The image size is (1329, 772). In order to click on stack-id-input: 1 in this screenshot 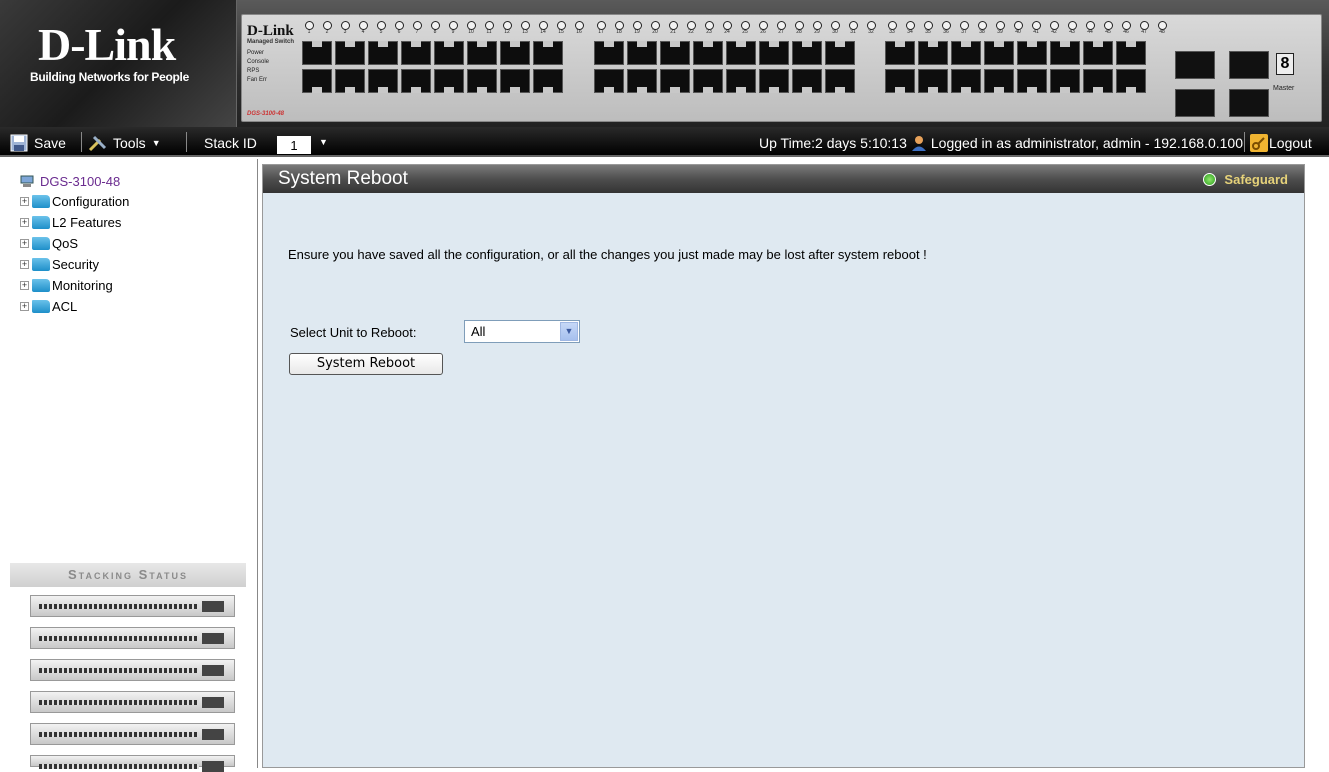, I will do `click(294, 145)`.